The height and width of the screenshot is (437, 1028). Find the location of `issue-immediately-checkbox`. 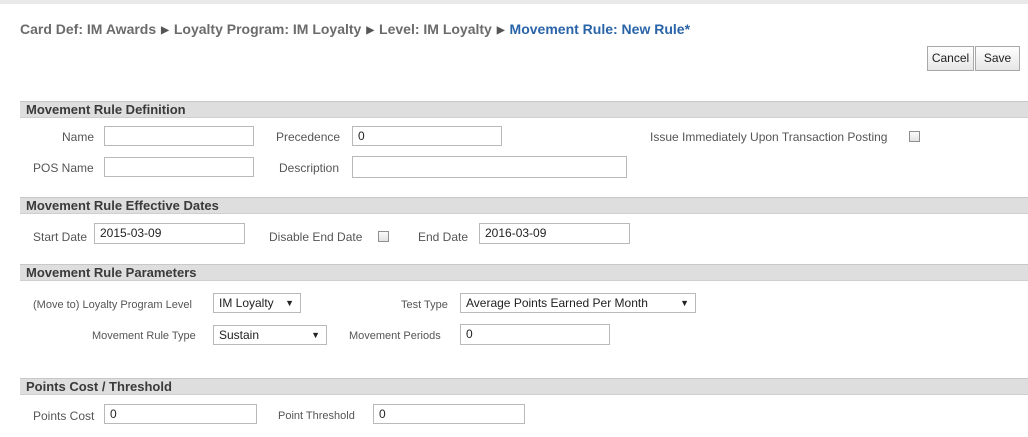

issue-immediately-checkbox is located at coordinates (914, 136).